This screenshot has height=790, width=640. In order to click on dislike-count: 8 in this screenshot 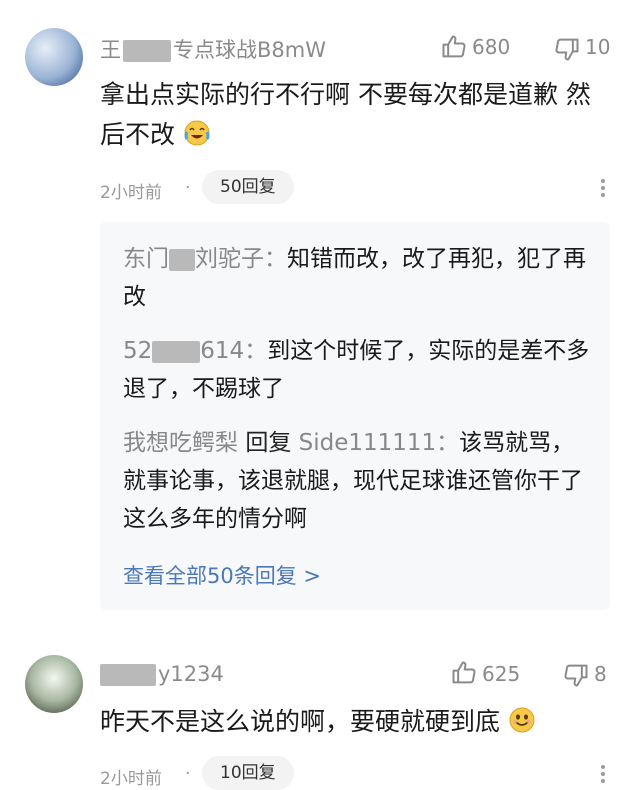, I will do `click(600, 674)`.